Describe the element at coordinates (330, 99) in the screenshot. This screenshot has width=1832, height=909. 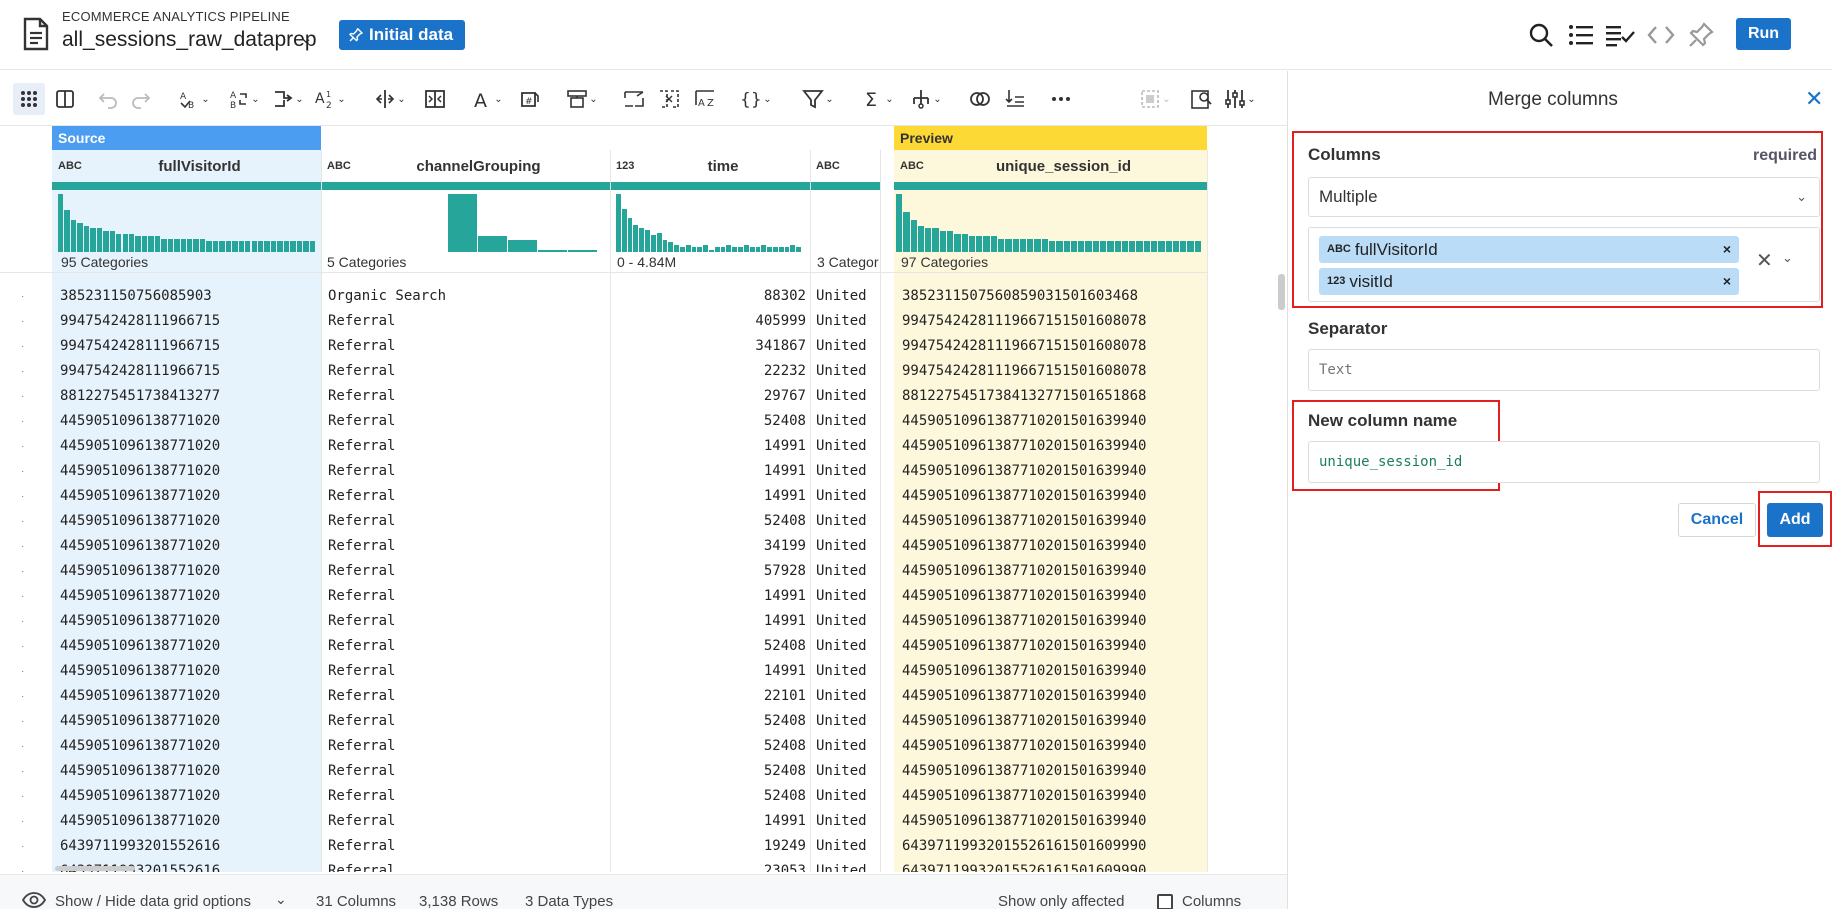
I see `sort-icon: A 2 1 ⌄` at that location.